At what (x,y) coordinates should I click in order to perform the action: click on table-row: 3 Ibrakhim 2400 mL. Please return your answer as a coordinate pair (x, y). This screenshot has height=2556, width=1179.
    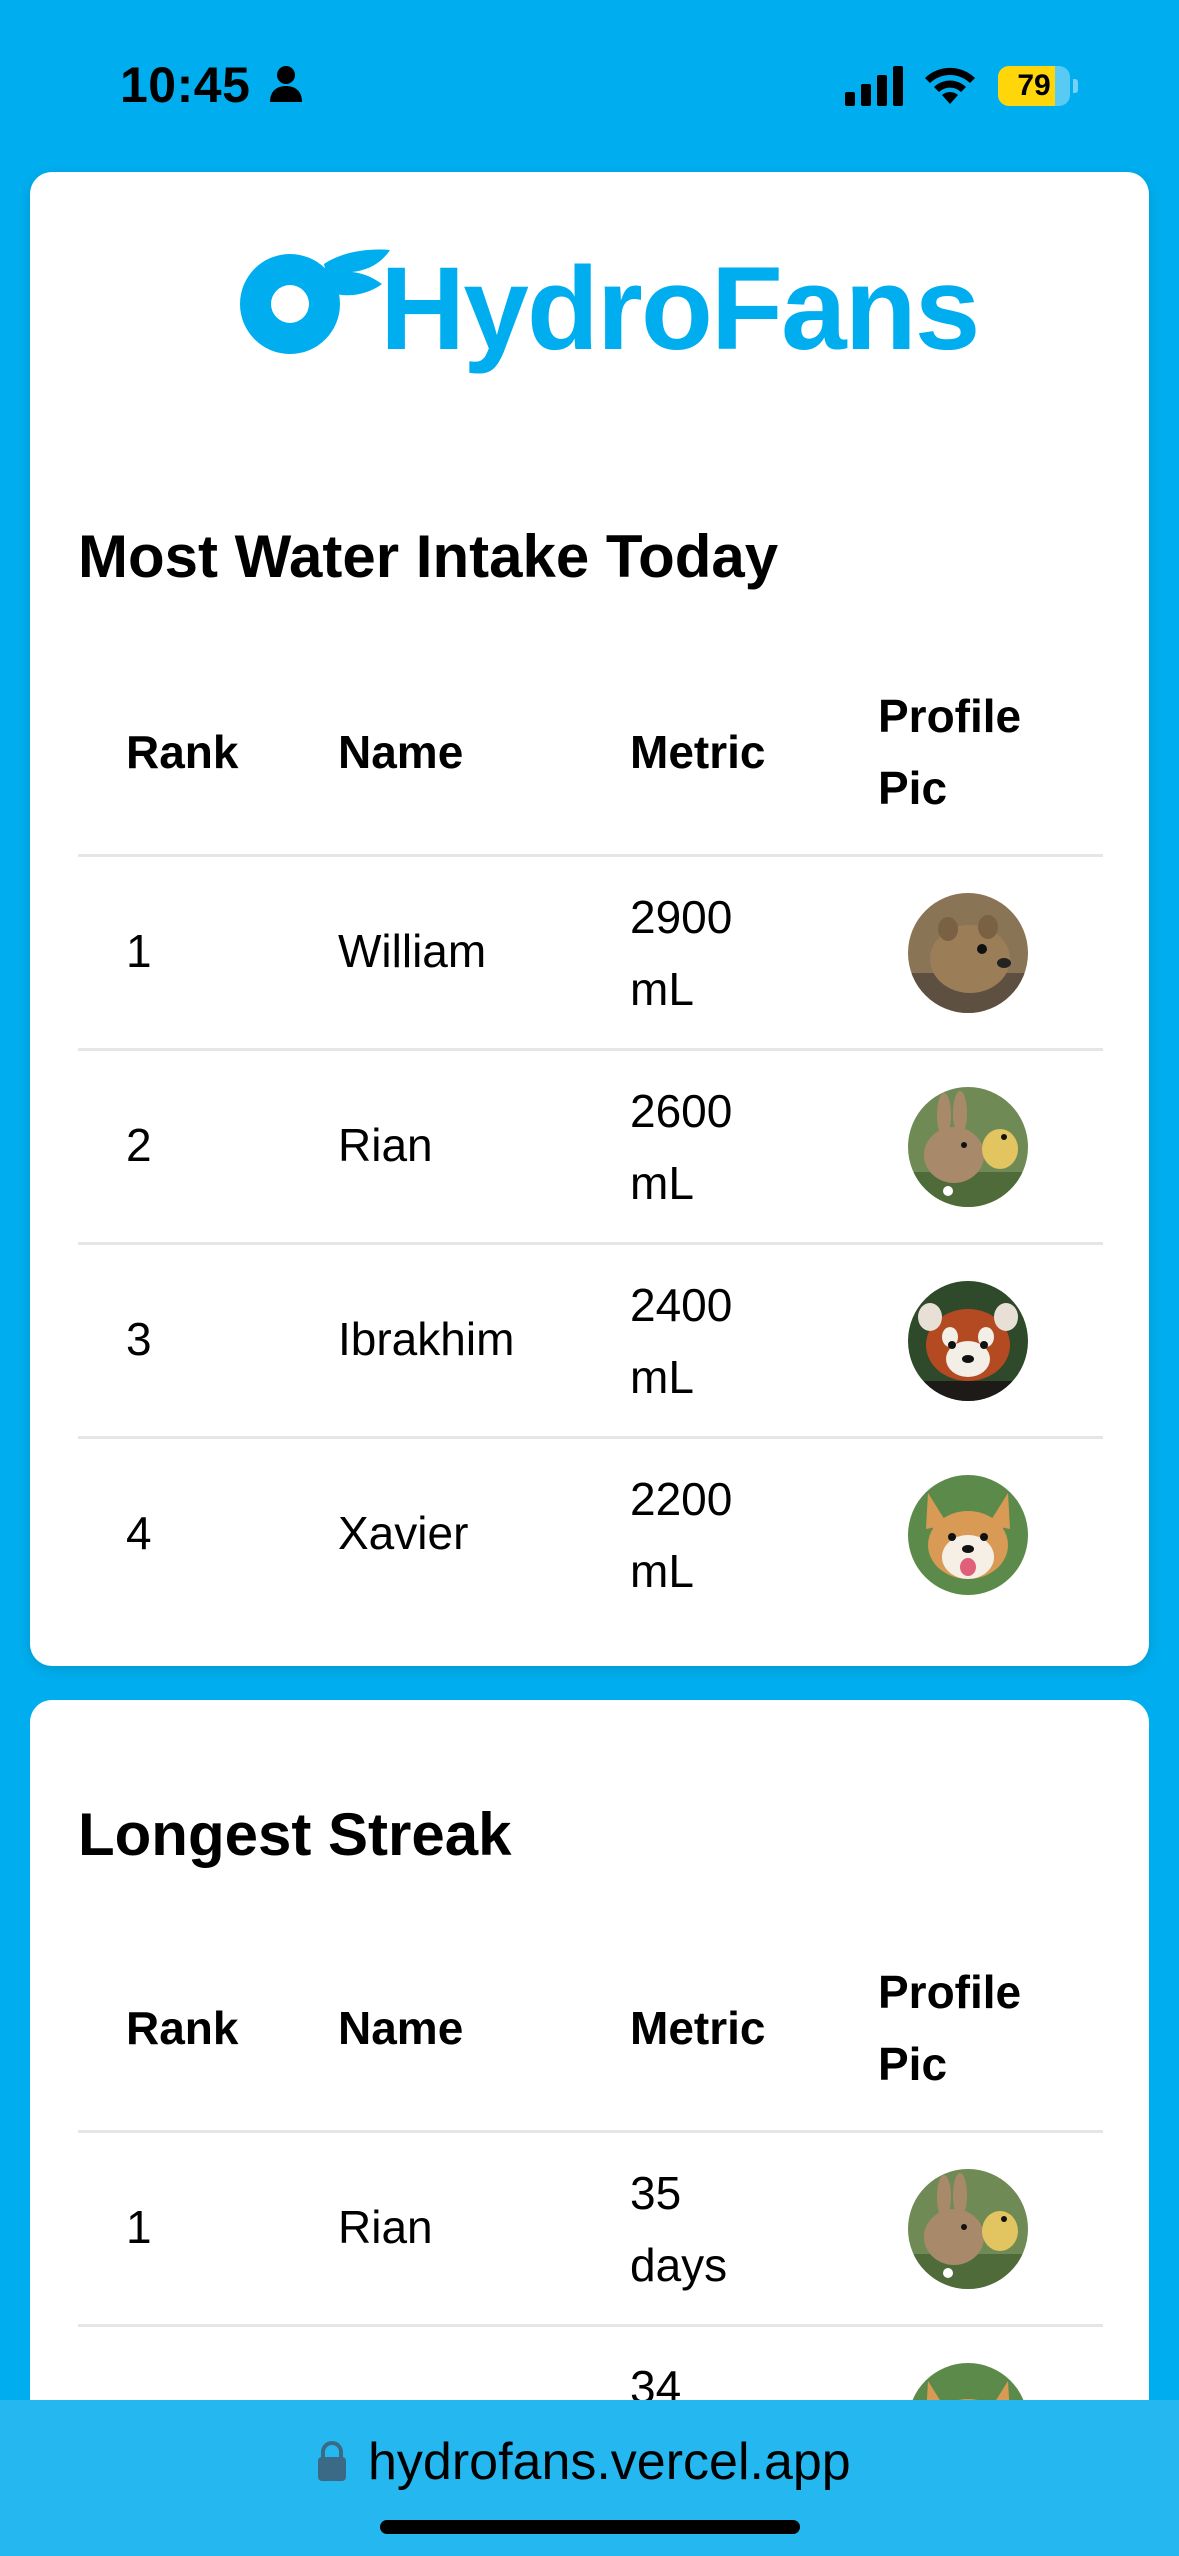
    Looking at the image, I should click on (590, 1342).